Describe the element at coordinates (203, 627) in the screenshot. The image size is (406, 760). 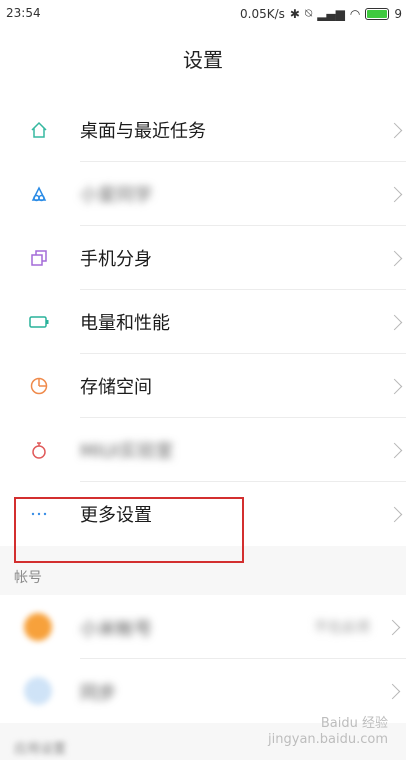
I see `settings-item-mi-account: 小米帐号 不在此项` at that location.